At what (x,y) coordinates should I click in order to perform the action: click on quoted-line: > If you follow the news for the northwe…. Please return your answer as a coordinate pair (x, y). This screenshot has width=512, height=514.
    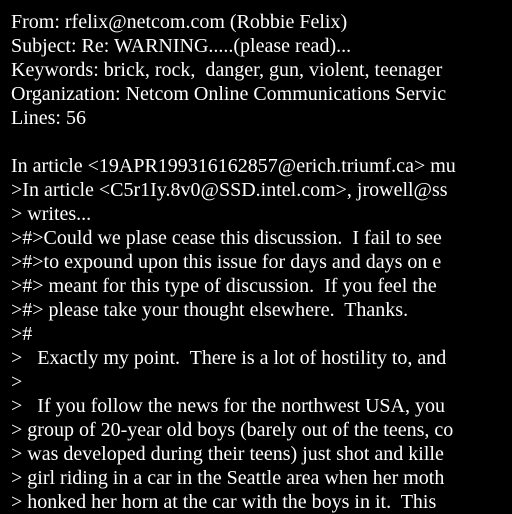
    Looking at the image, I should click on (228, 406).